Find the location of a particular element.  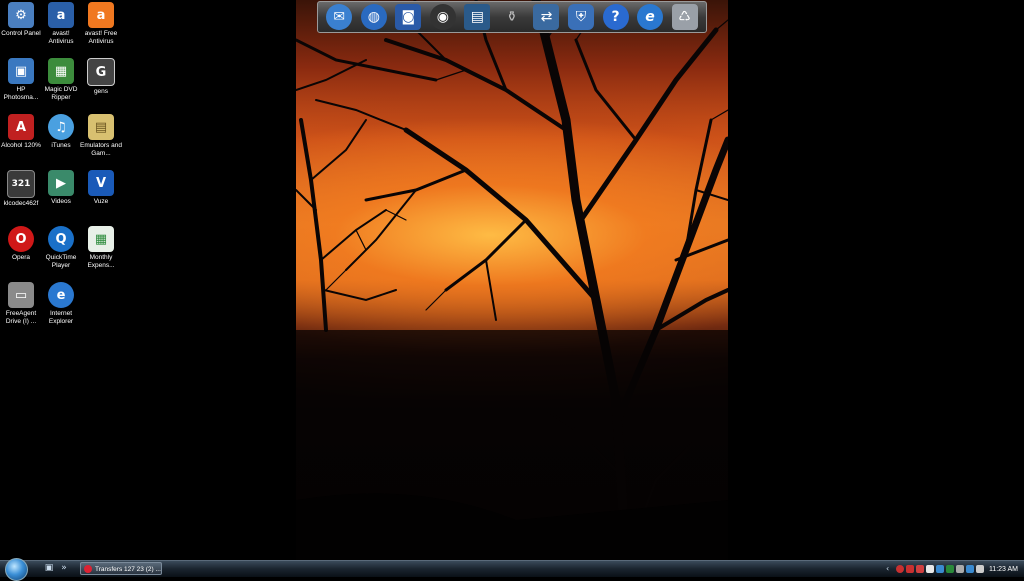

desktop-icon-label: iTunes is located at coordinates (61, 145).